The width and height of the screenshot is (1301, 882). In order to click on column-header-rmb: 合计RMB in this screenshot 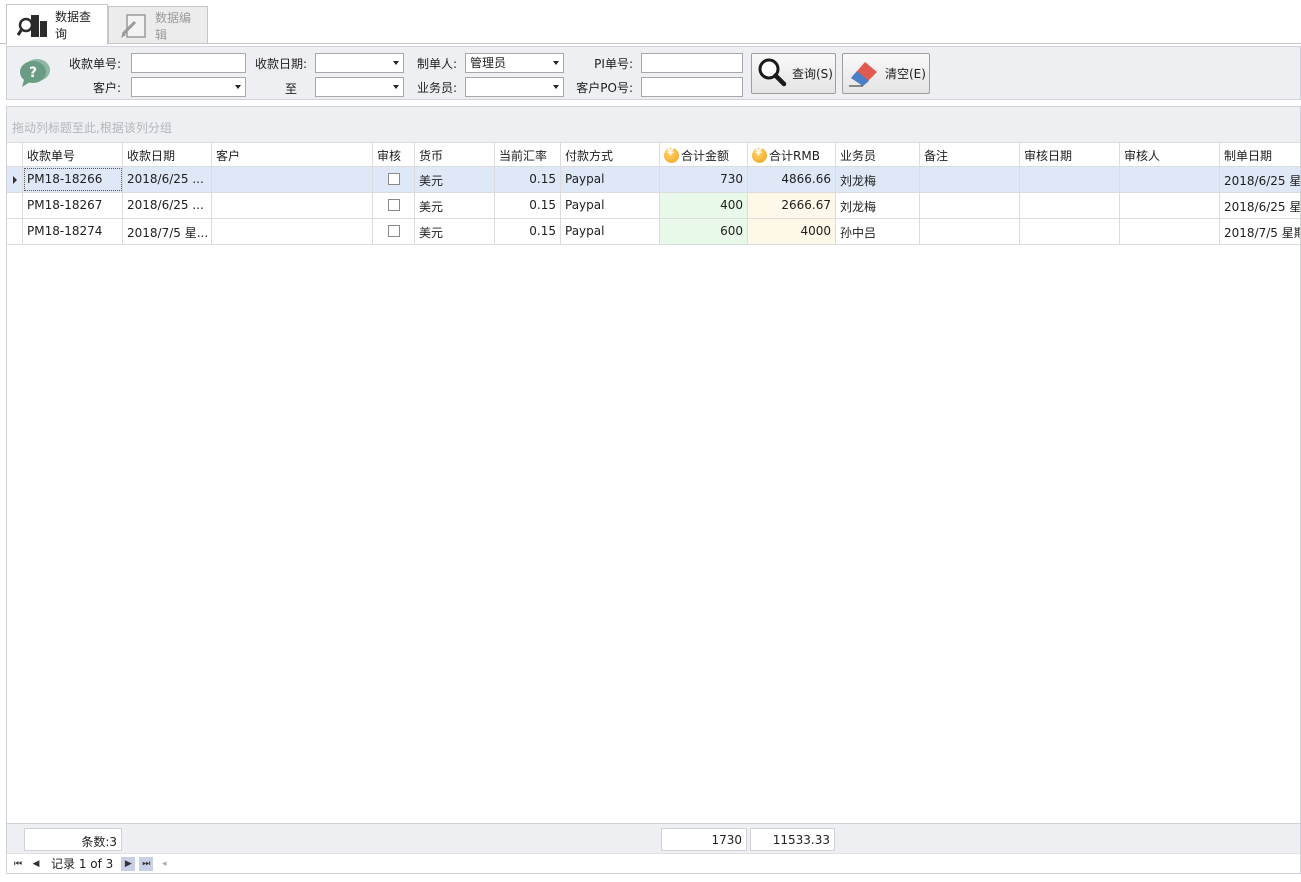, I will do `click(792, 155)`.